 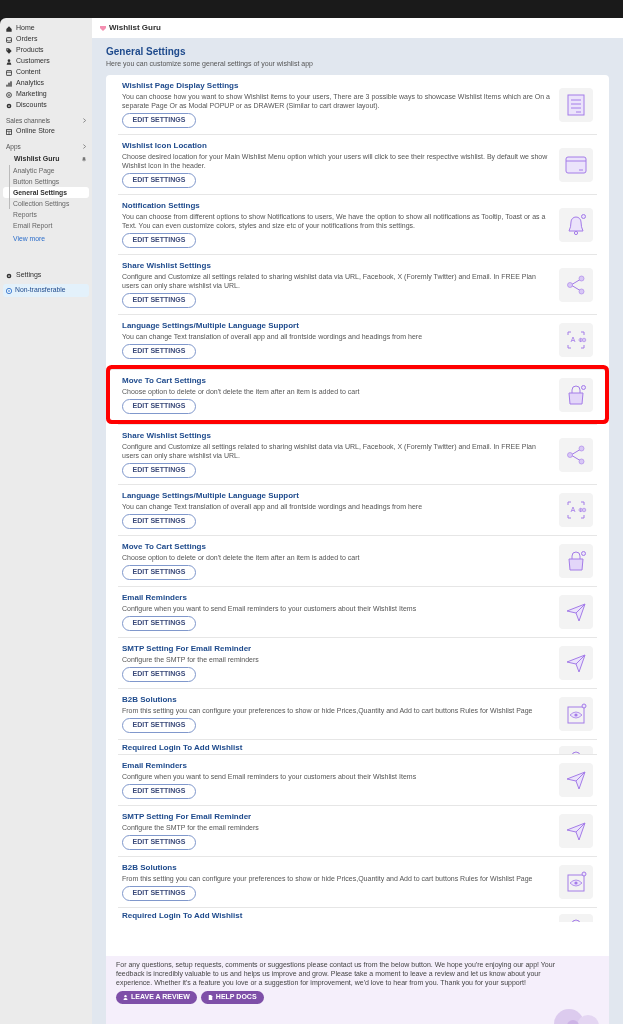 I want to click on store-icon, so click(x=9, y=131).